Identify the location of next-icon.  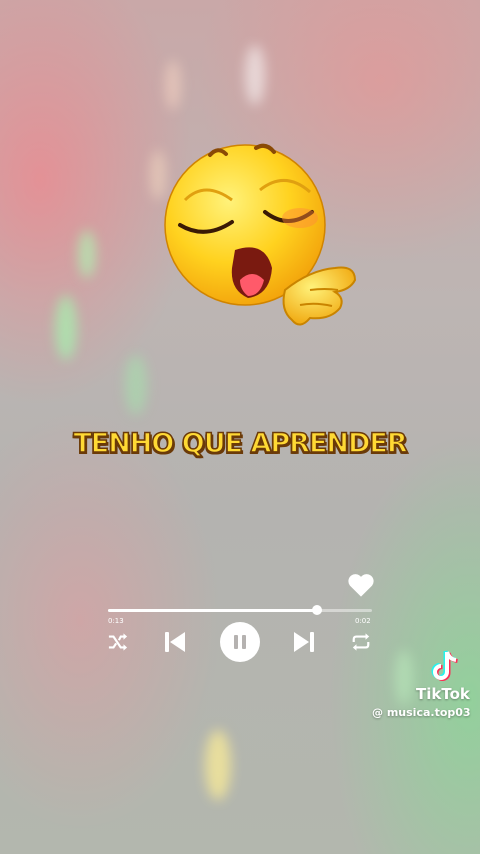
(304, 642).